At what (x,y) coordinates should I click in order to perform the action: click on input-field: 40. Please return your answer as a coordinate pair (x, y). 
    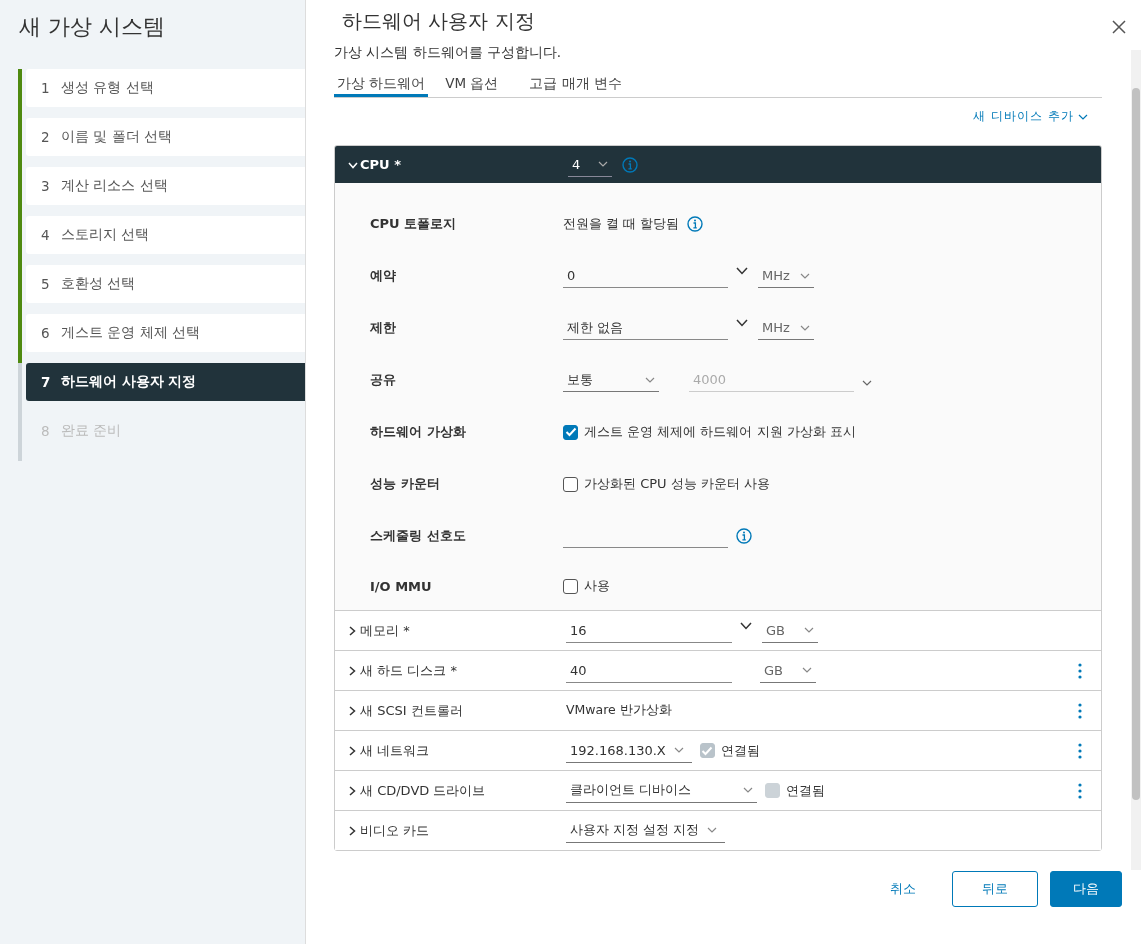
    Looking at the image, I should click on (649, 670).